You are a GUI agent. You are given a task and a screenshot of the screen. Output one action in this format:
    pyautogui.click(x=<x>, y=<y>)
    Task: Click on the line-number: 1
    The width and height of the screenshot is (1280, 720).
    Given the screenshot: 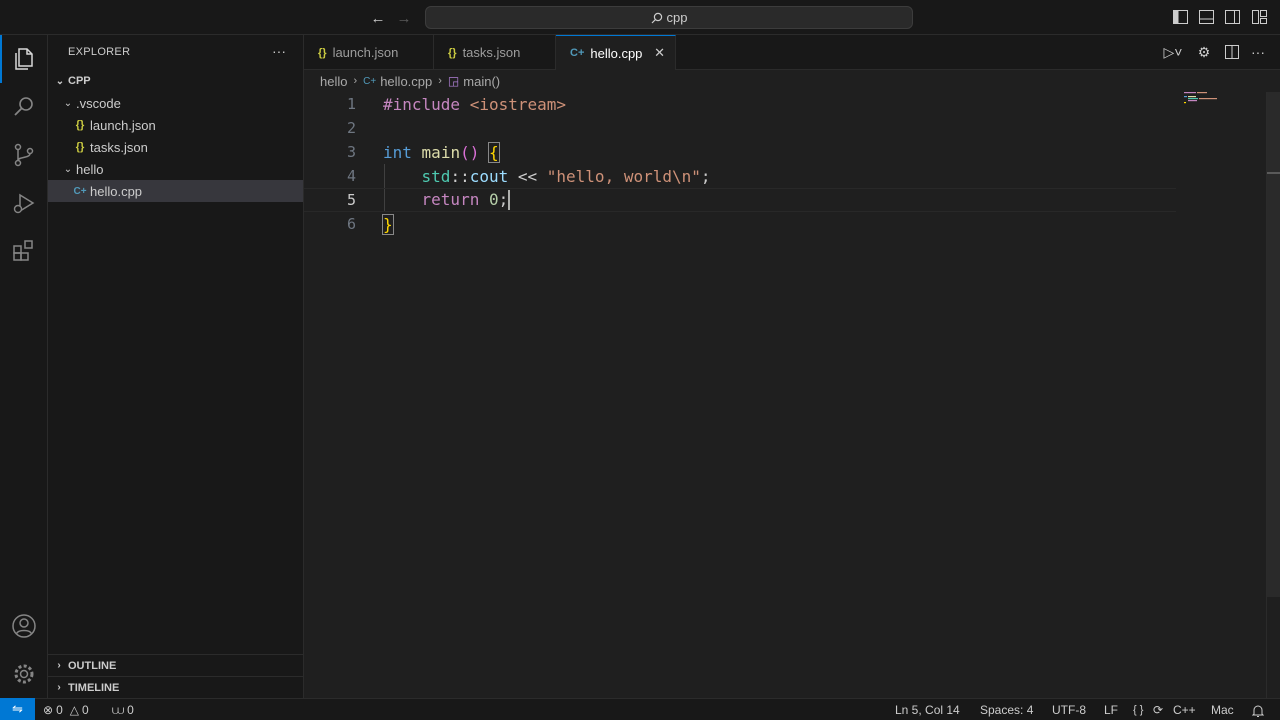 What is the action you would take?
    pyautogui.click(x=351, y=104)
    